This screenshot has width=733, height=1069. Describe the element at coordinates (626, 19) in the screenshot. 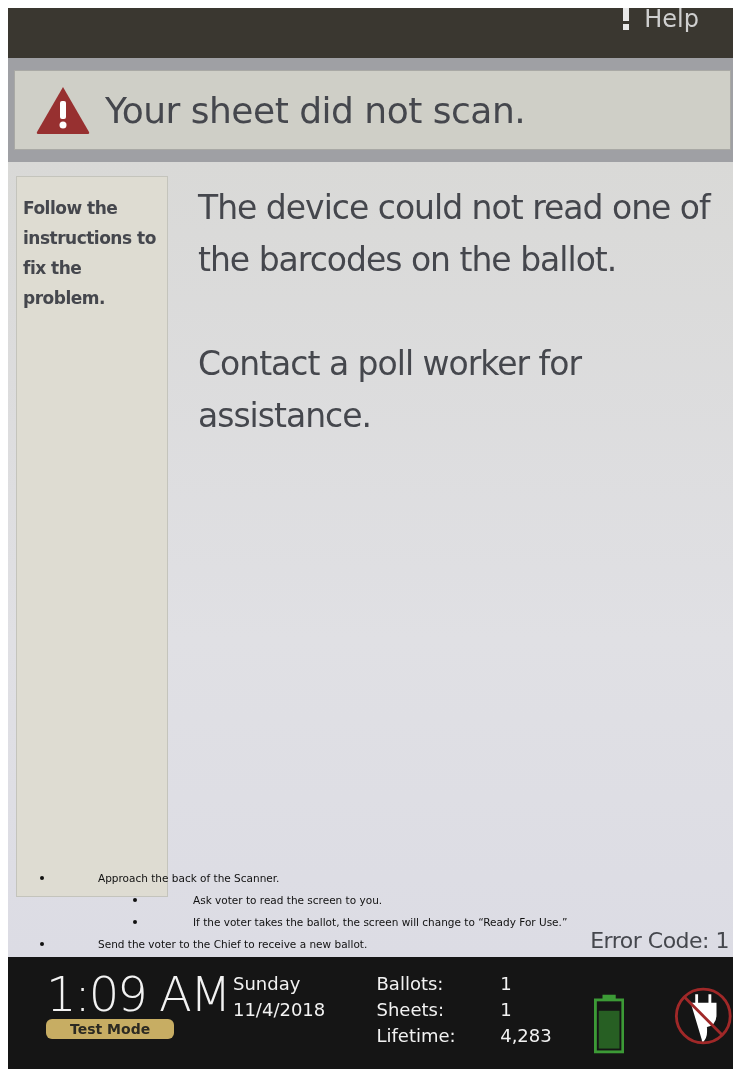

I see `exclamation-icon` at that location.